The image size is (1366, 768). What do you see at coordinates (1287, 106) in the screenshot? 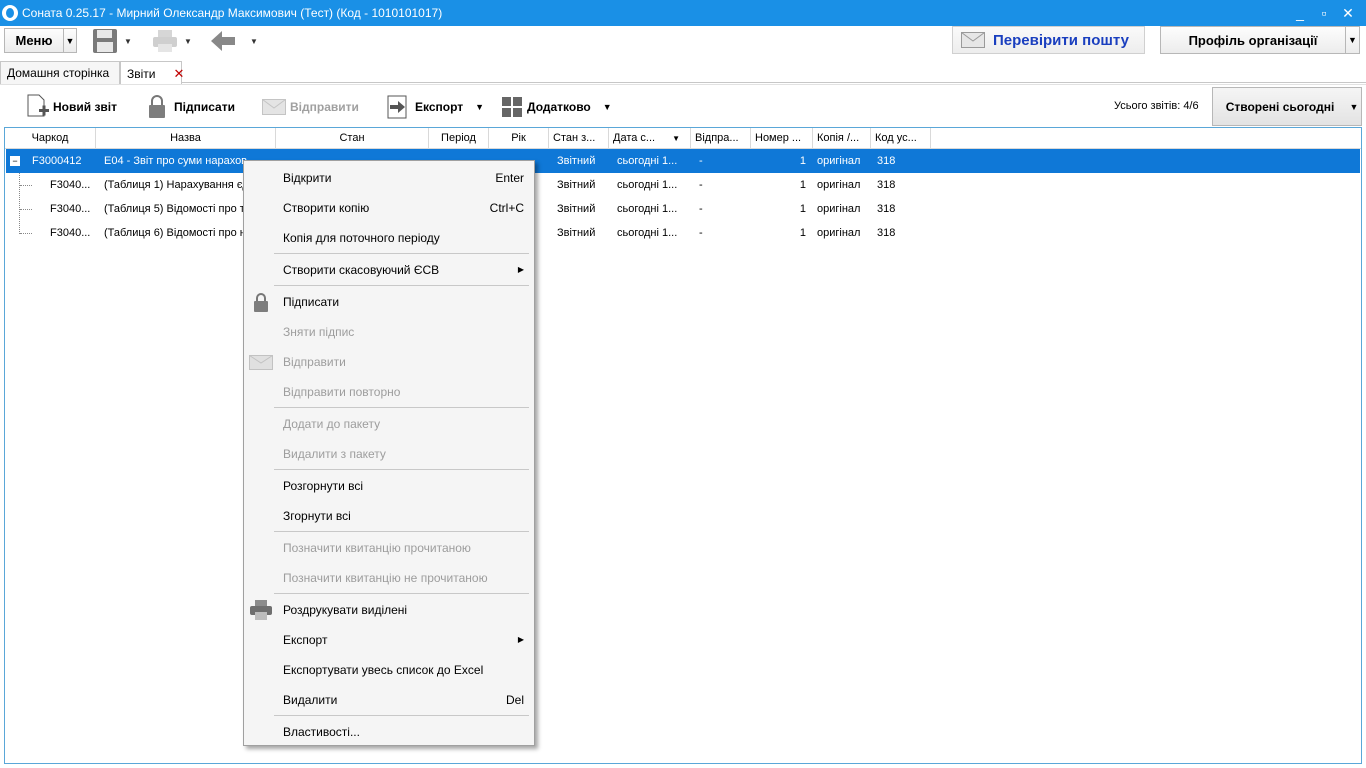
I see `filter-dropdown: Створені сьогодні ▼` at bounding box center [1287, 106].